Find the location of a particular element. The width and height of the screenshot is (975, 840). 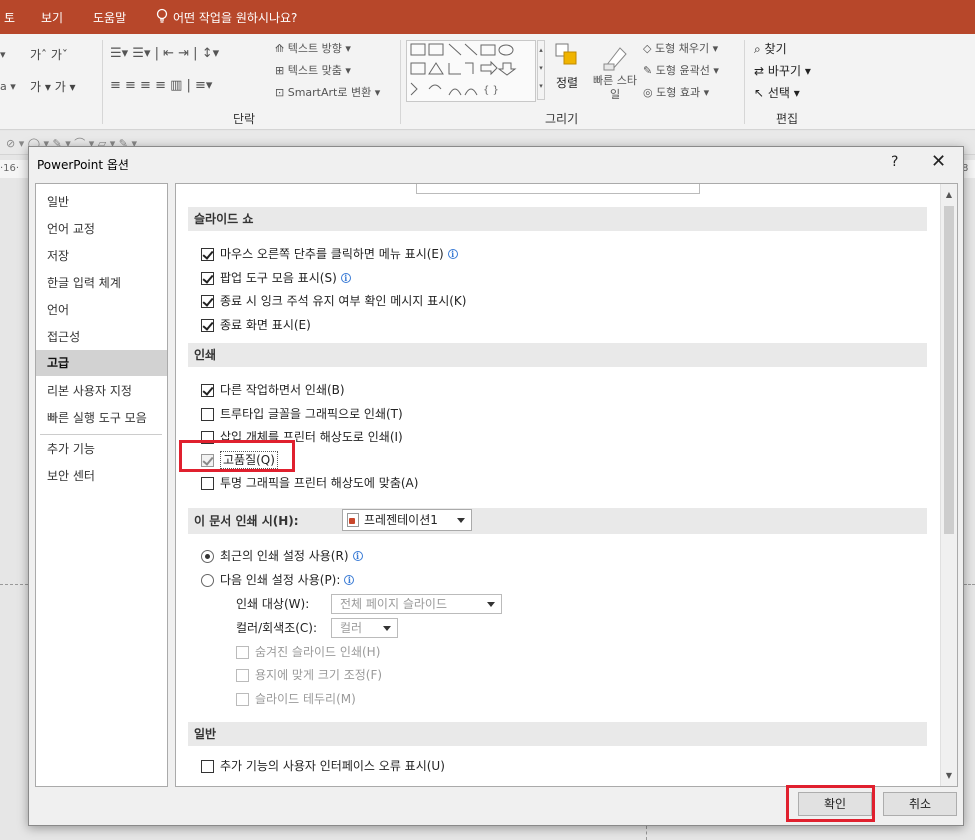

option-fit-to-paper: 용지에 맞게 크기 조정(F) is located at coordinates (309, 675).